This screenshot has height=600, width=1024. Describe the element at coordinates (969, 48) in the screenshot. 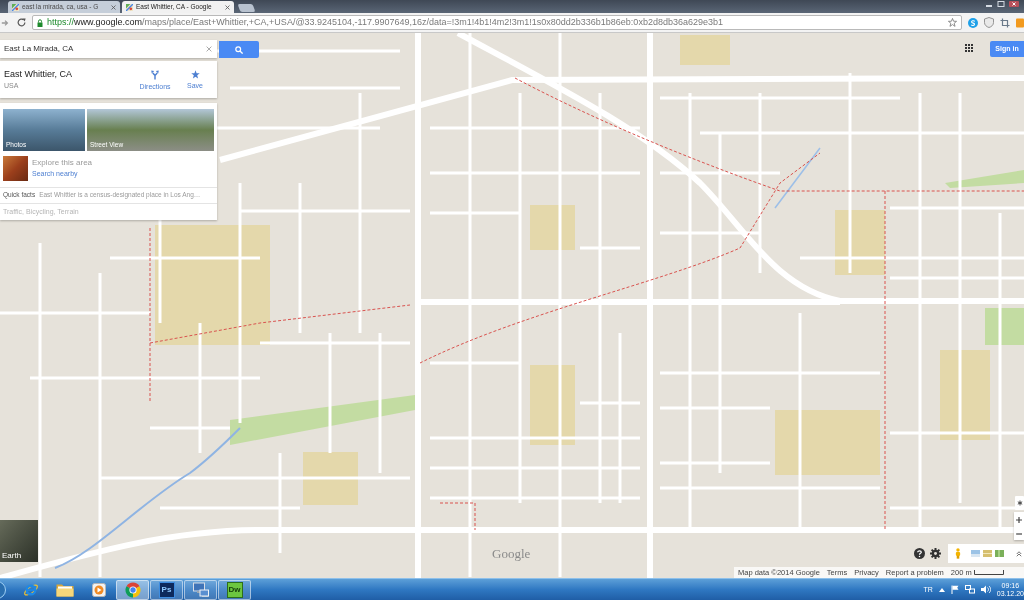

I see `apps-grid-icon` at that location.